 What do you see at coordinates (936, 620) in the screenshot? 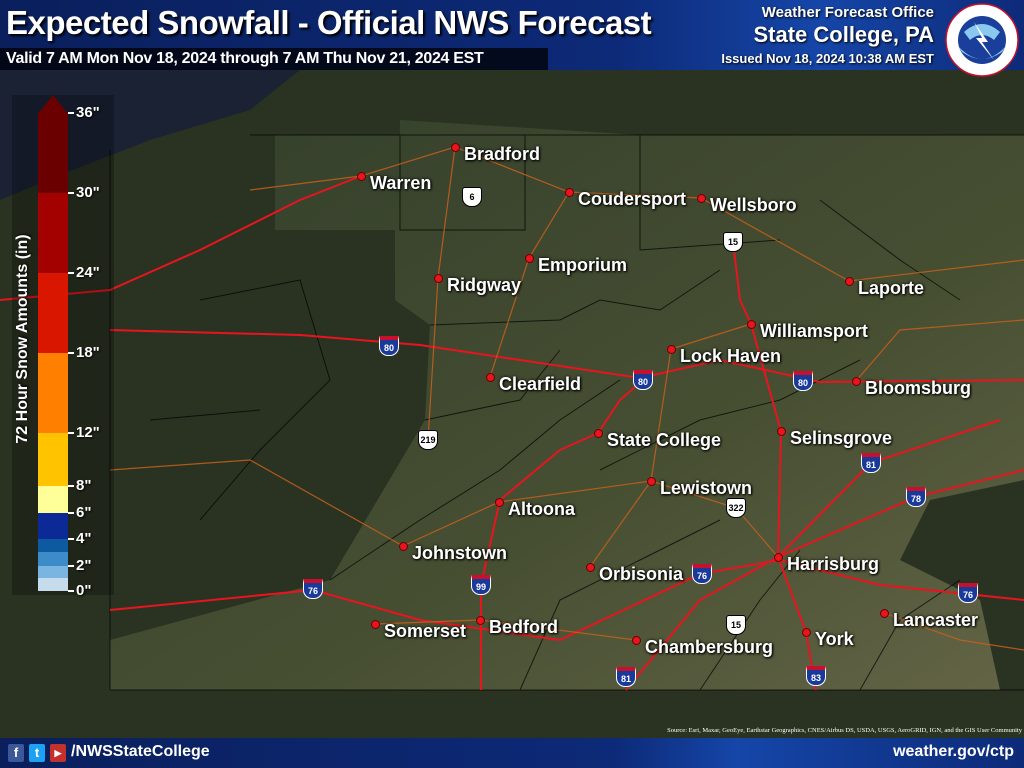
I see `city-label: Lancaster` at bounding box center [936, 620].